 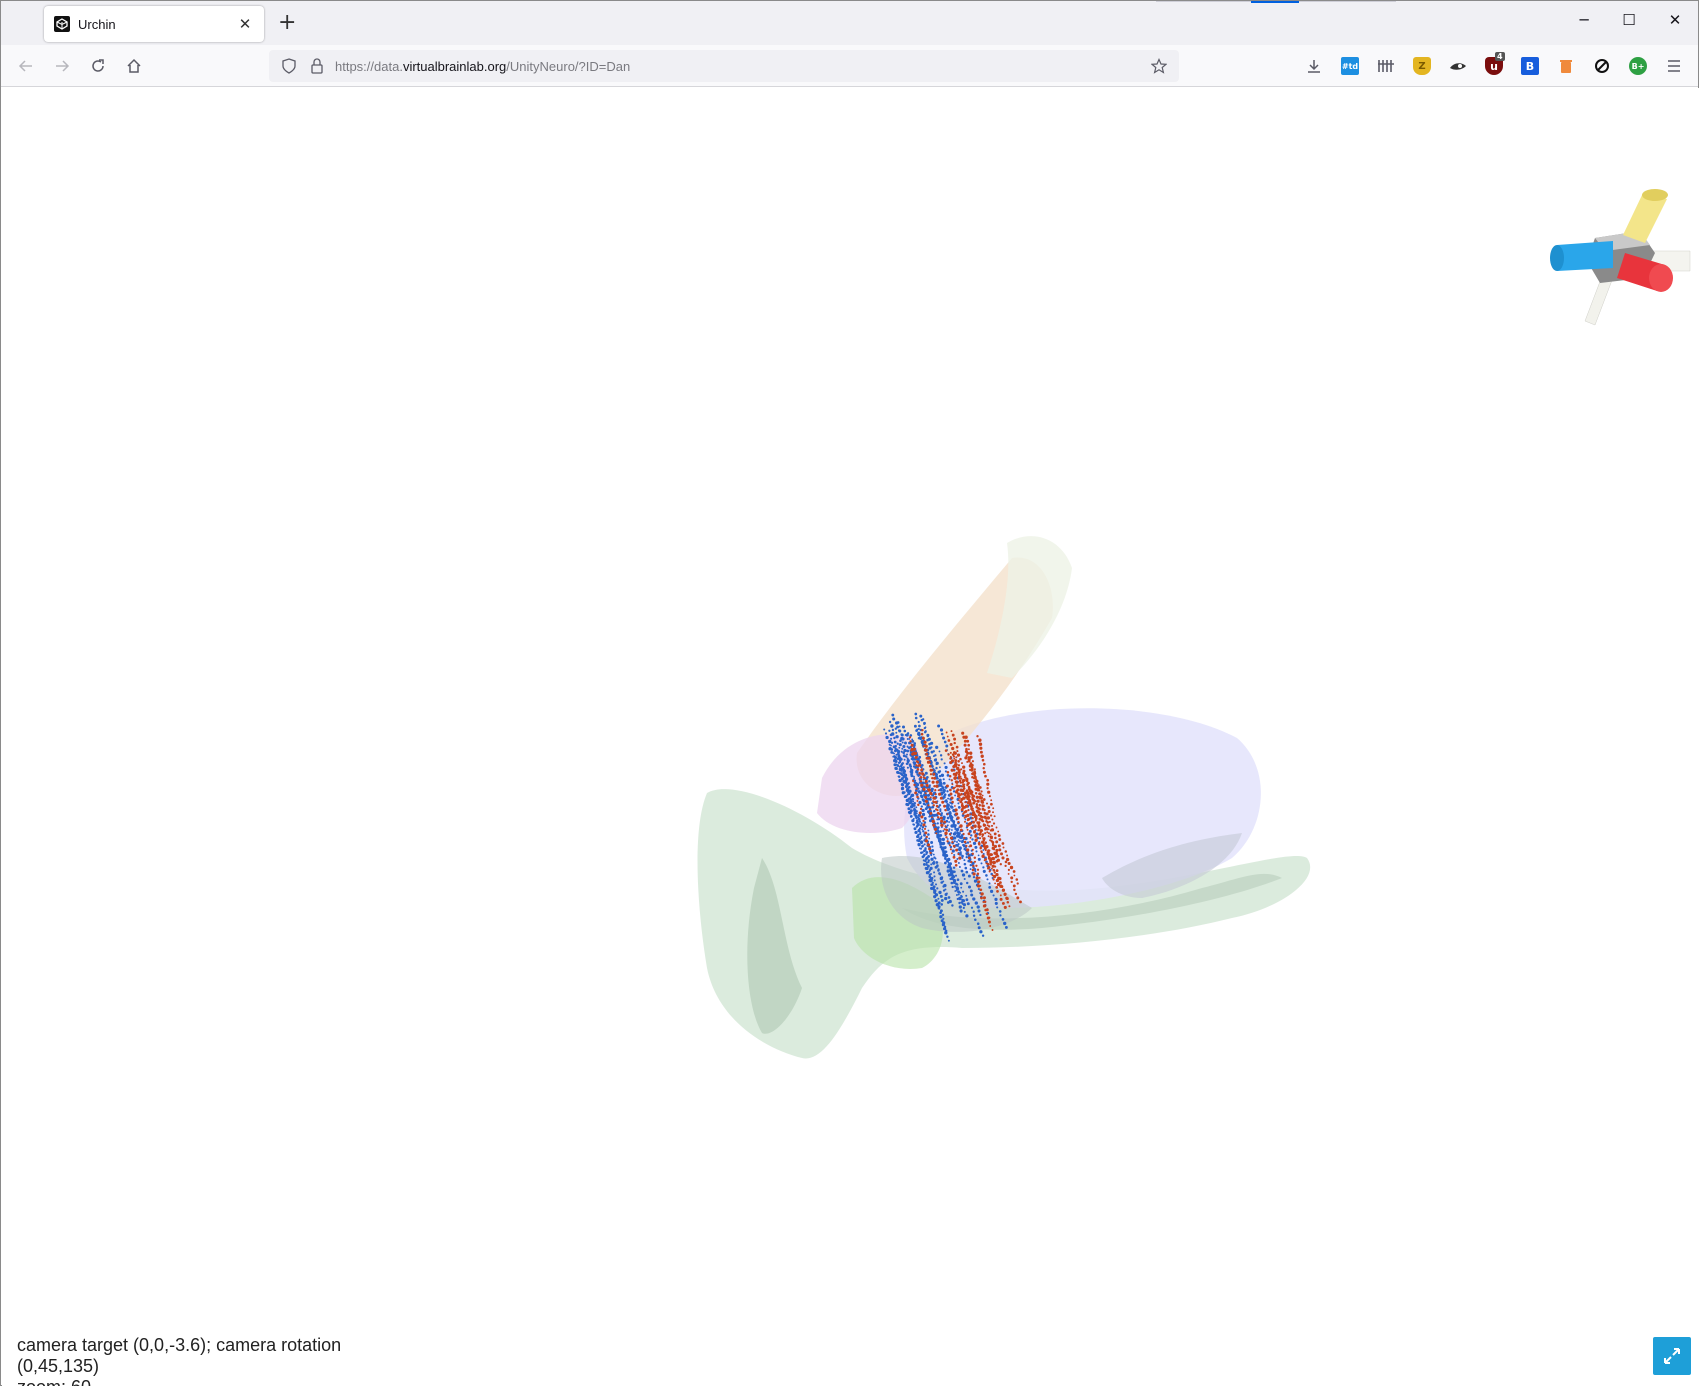 I want to click on tab-urchin: Urchin ✕, so click(x=154, y=24).